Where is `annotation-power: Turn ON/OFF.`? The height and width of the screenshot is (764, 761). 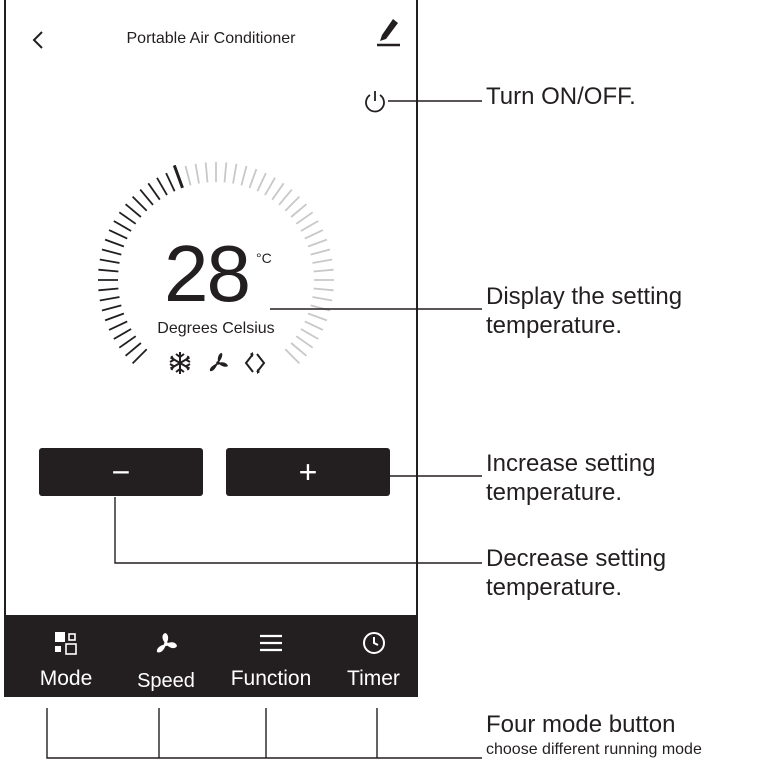
annotation-power: Turn ON/OFF. is located at coordinates (561, 96).